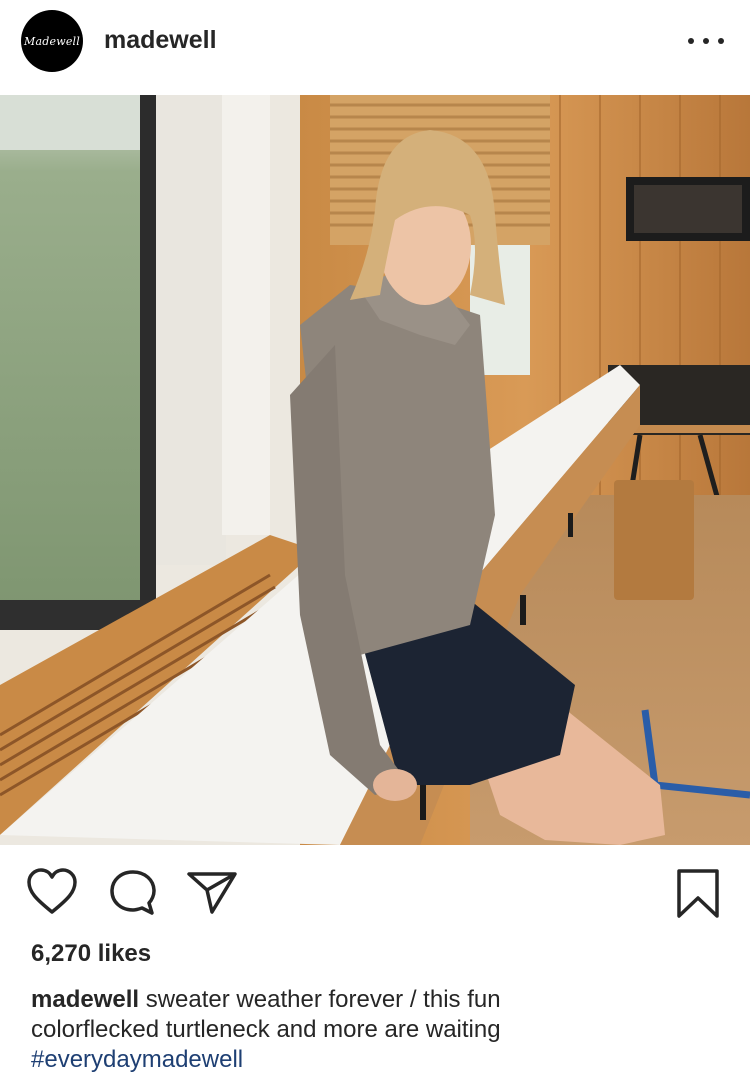  What do you see at coordinates (375, 47) in the screenshot?
I see `post-header: Madewell madewell` at bounding box center [375, 47].